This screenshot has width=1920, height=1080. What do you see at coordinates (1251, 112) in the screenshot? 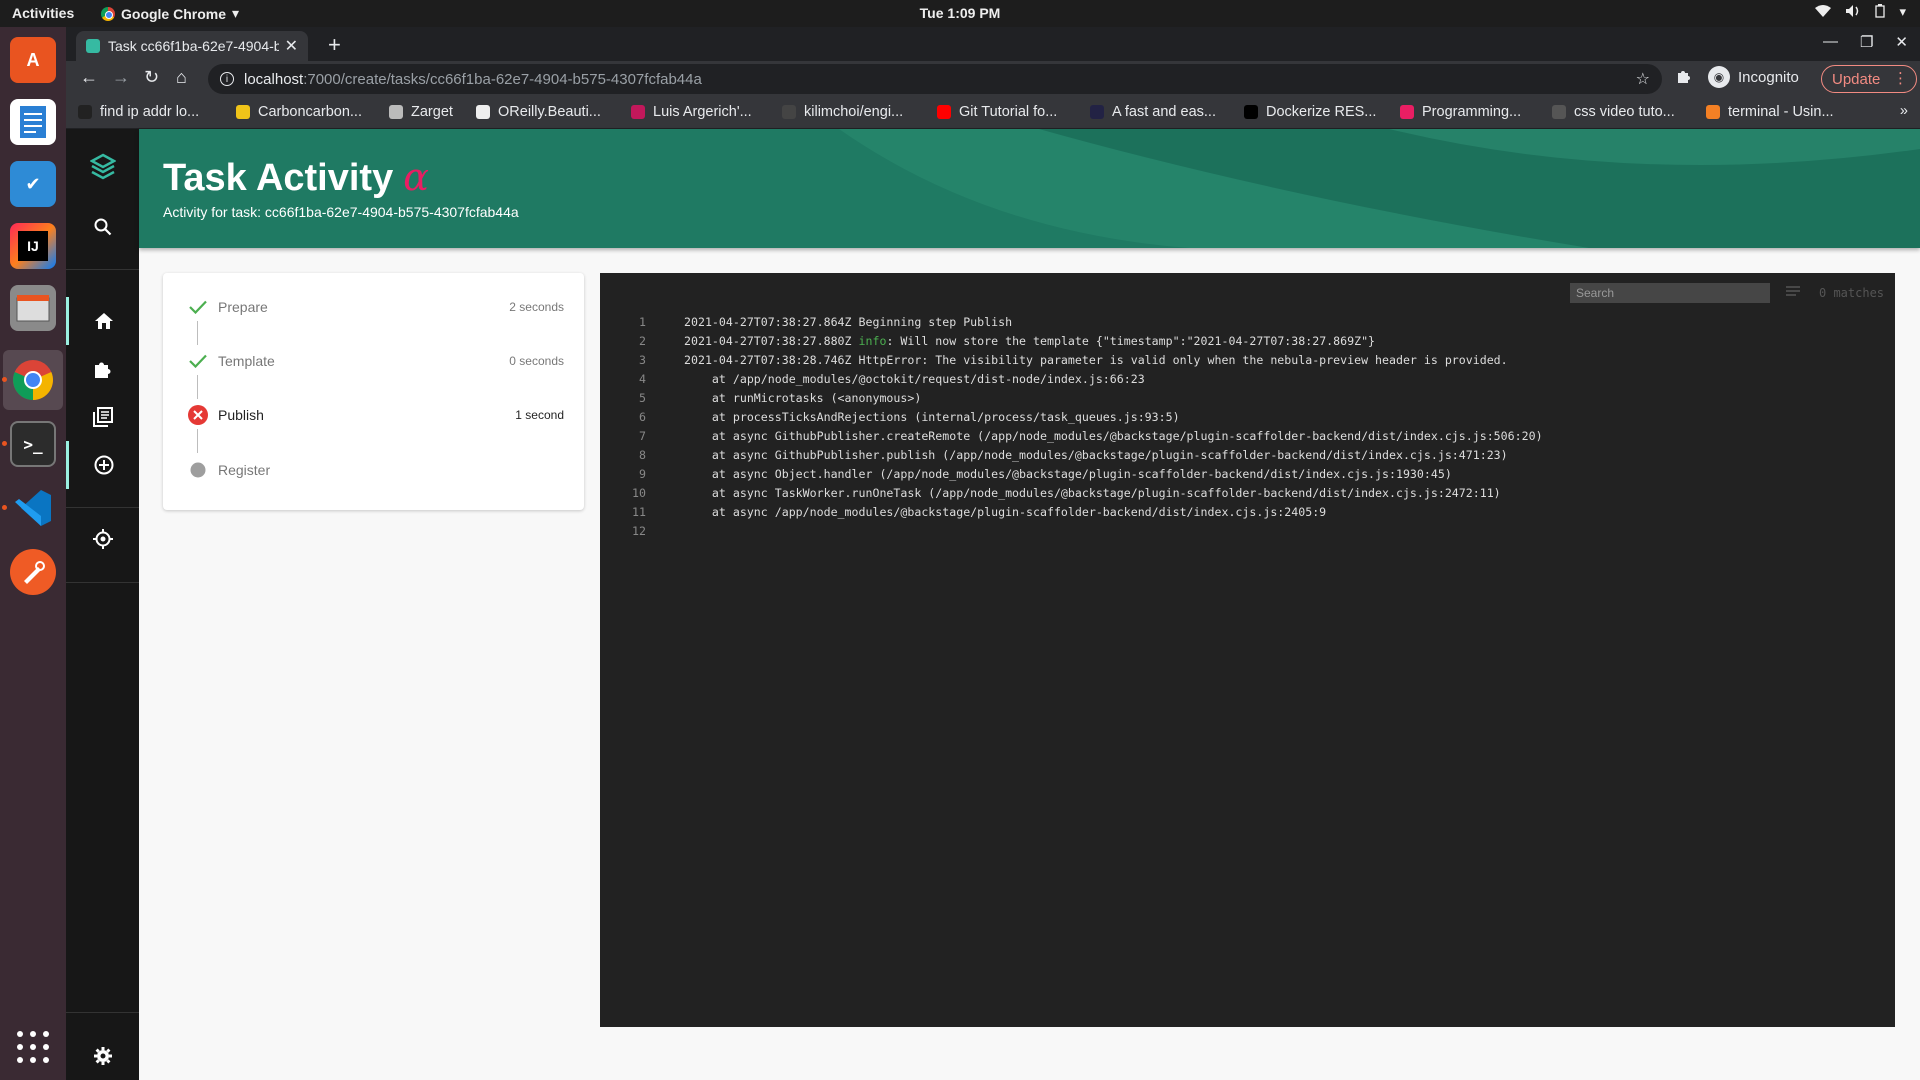
I see `medium-icon` at bounding box center [1251, 112].